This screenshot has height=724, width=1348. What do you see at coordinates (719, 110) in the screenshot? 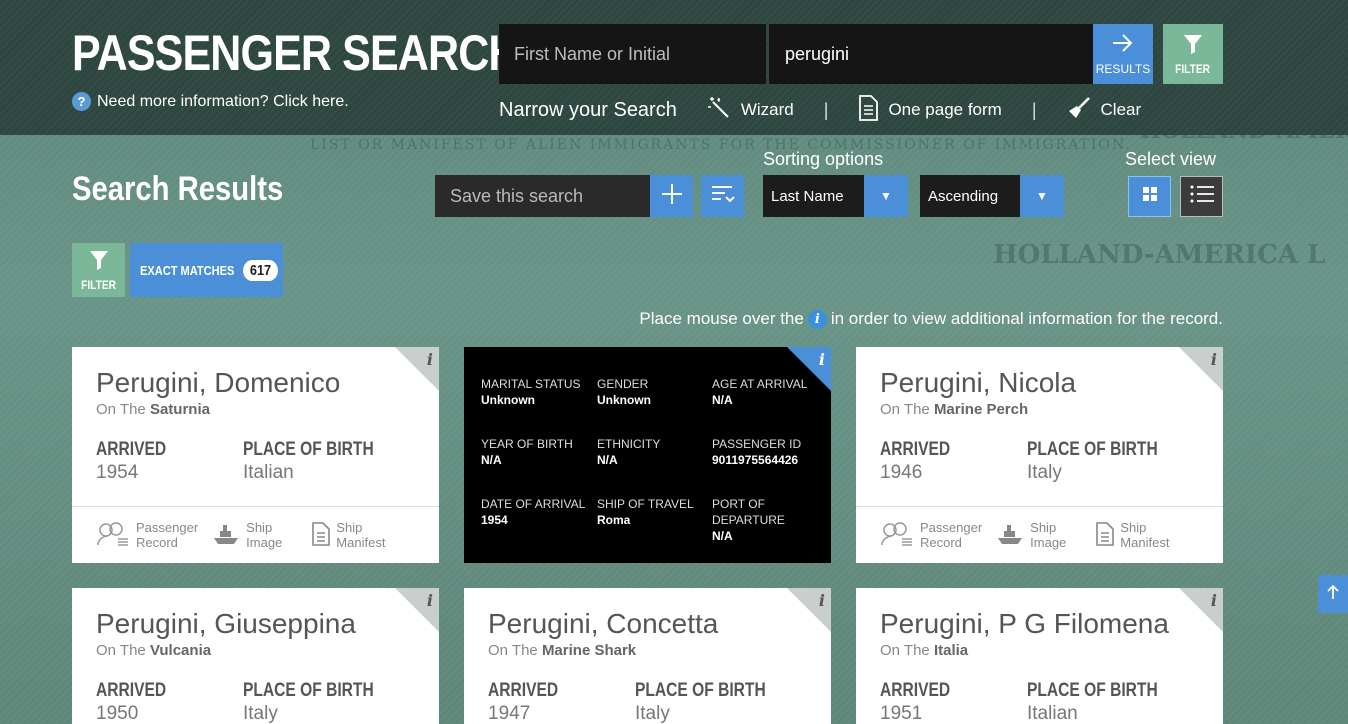
I see `magic-wand-icon` at bounding box center [719, 110].